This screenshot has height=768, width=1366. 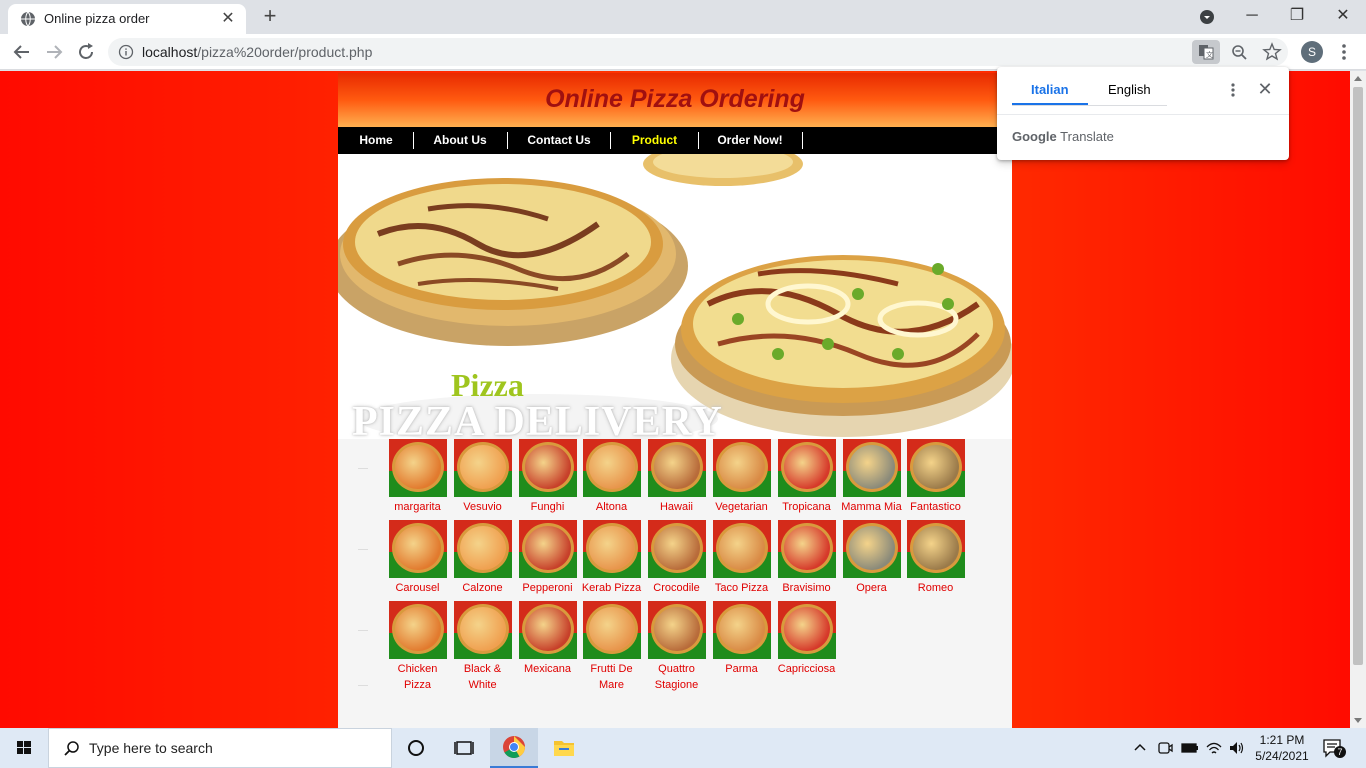 What do you see at coordinates (24, 748) in the screenshot?
I see `windows-start-icon` at bounding box center [24, 748].